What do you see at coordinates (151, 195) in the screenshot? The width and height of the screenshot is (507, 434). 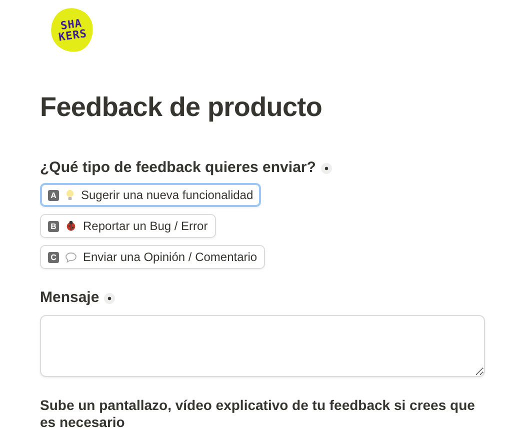 I see `option-button: A Sugerir una nueva funcionalidad` at bounding box center [151, 195].